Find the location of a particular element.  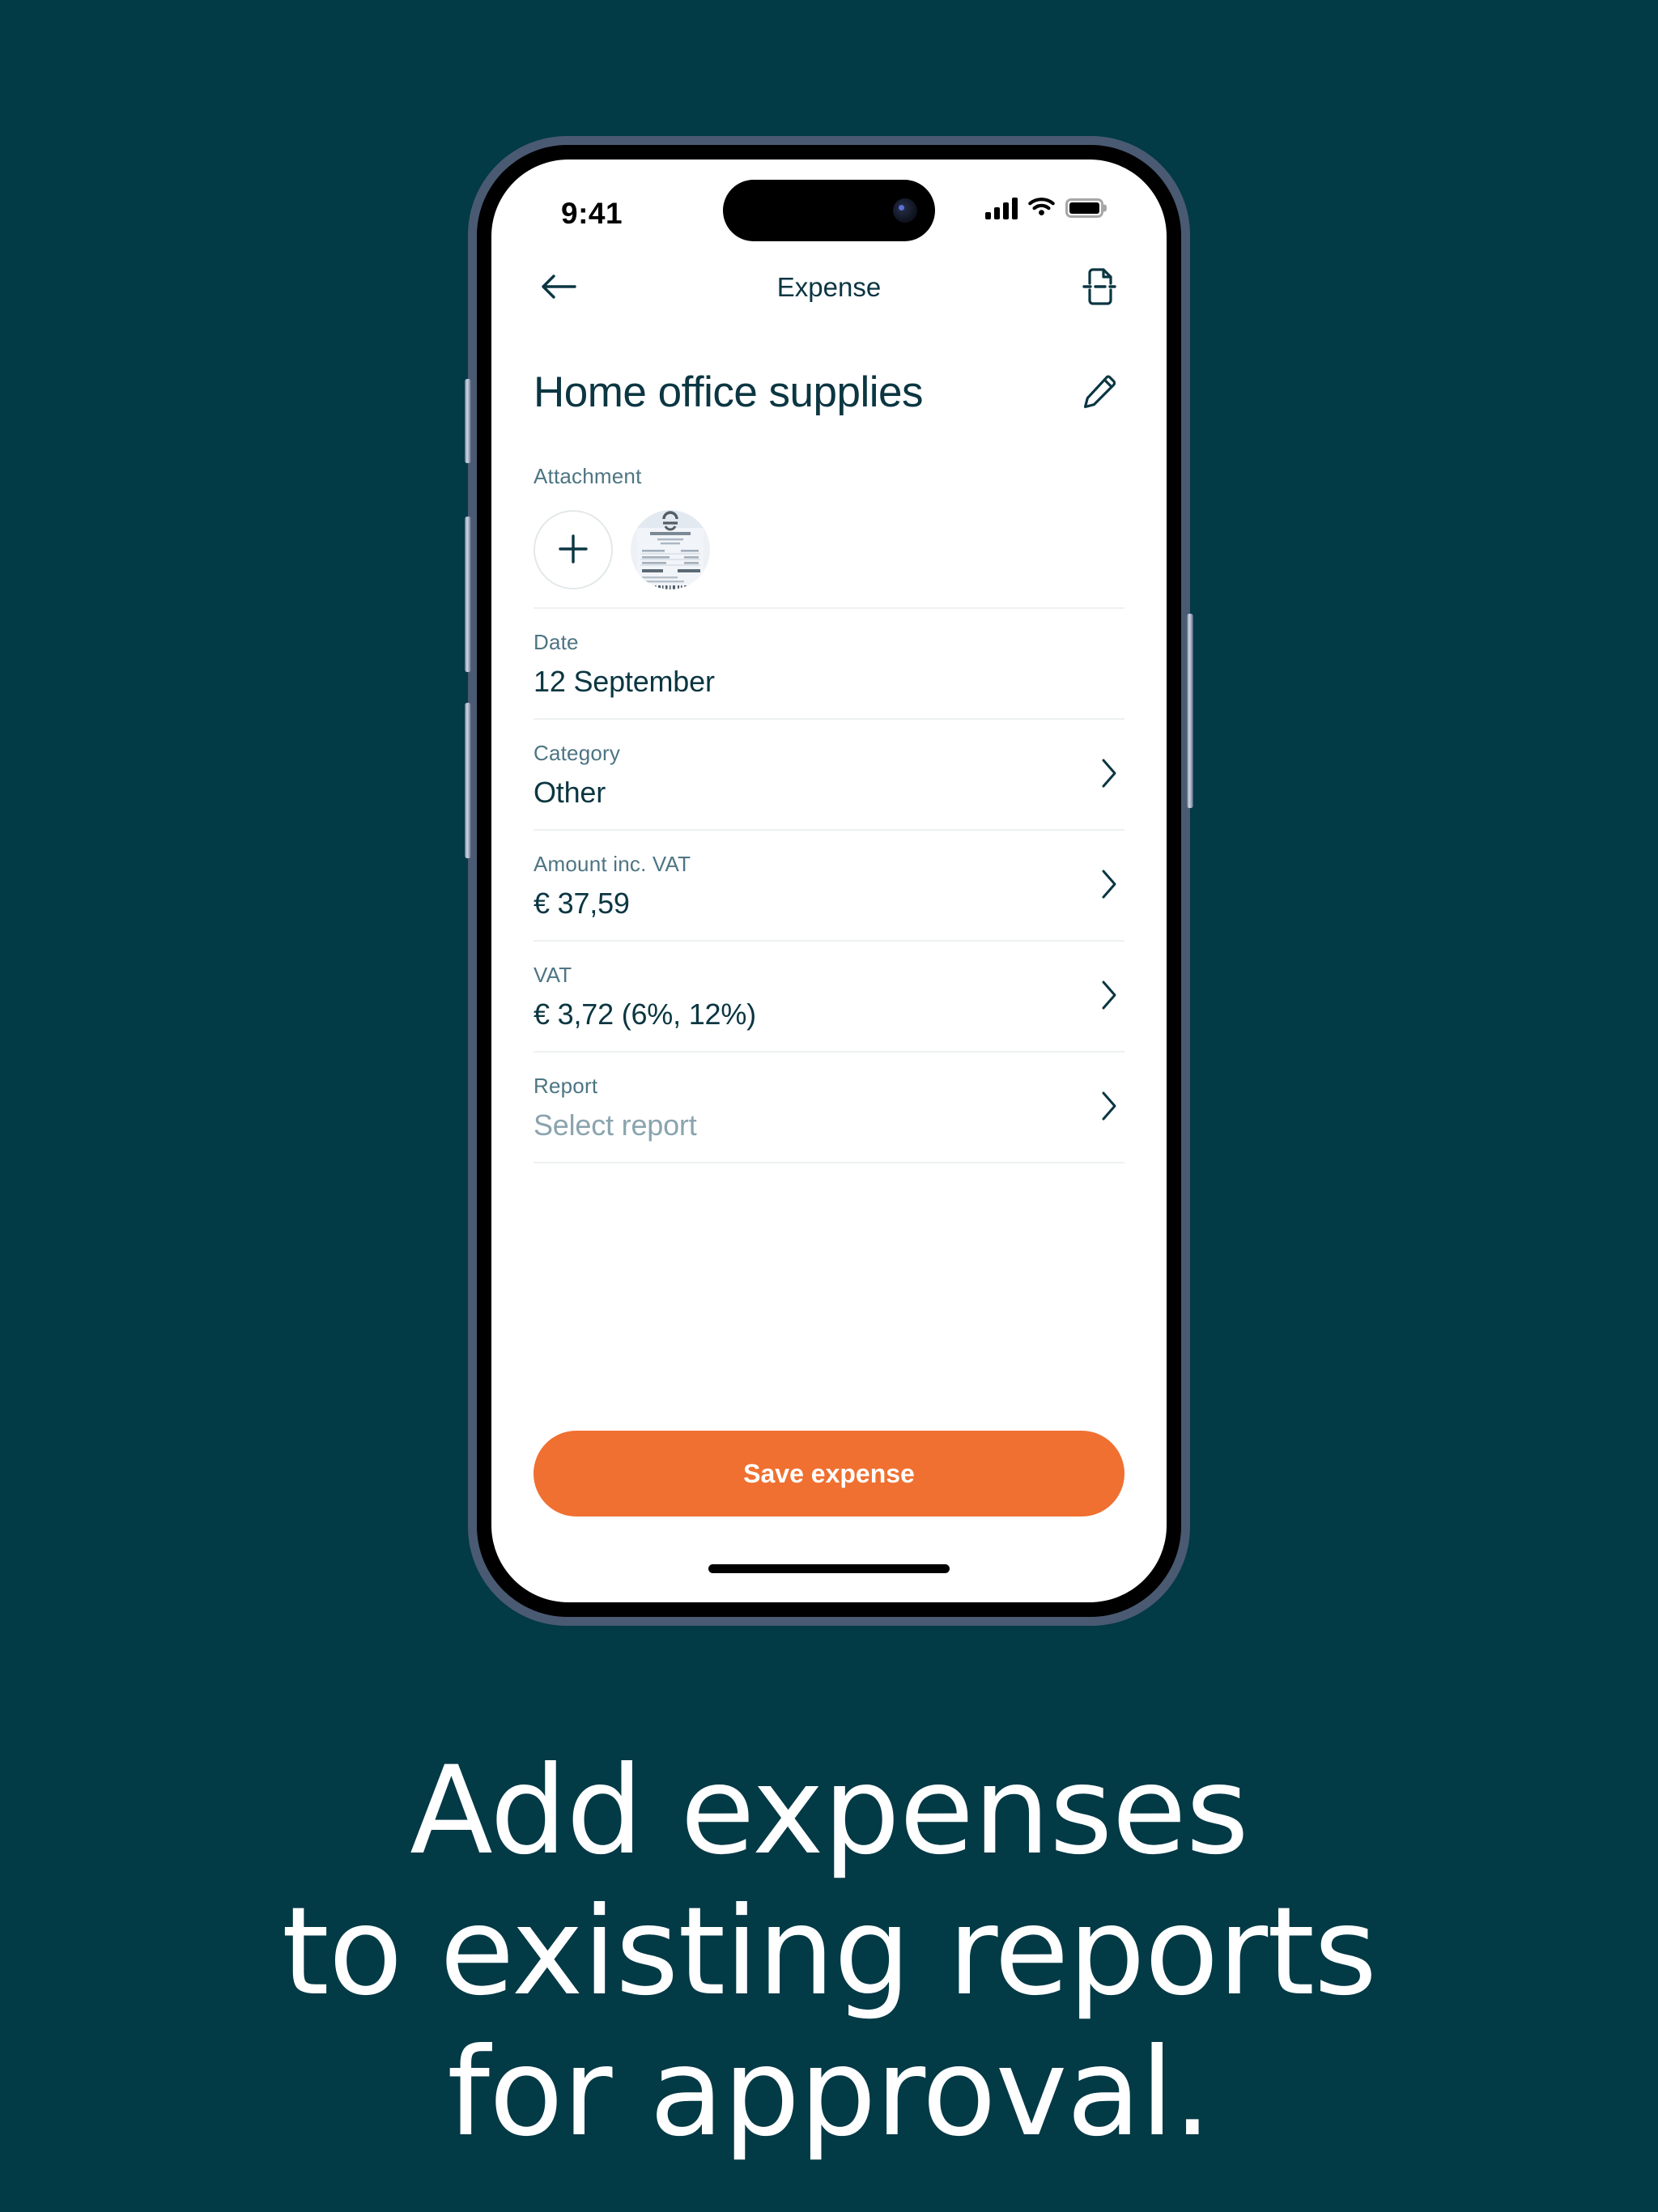

field-value-amount: € 37,59 is located at coordinates (582, 903).